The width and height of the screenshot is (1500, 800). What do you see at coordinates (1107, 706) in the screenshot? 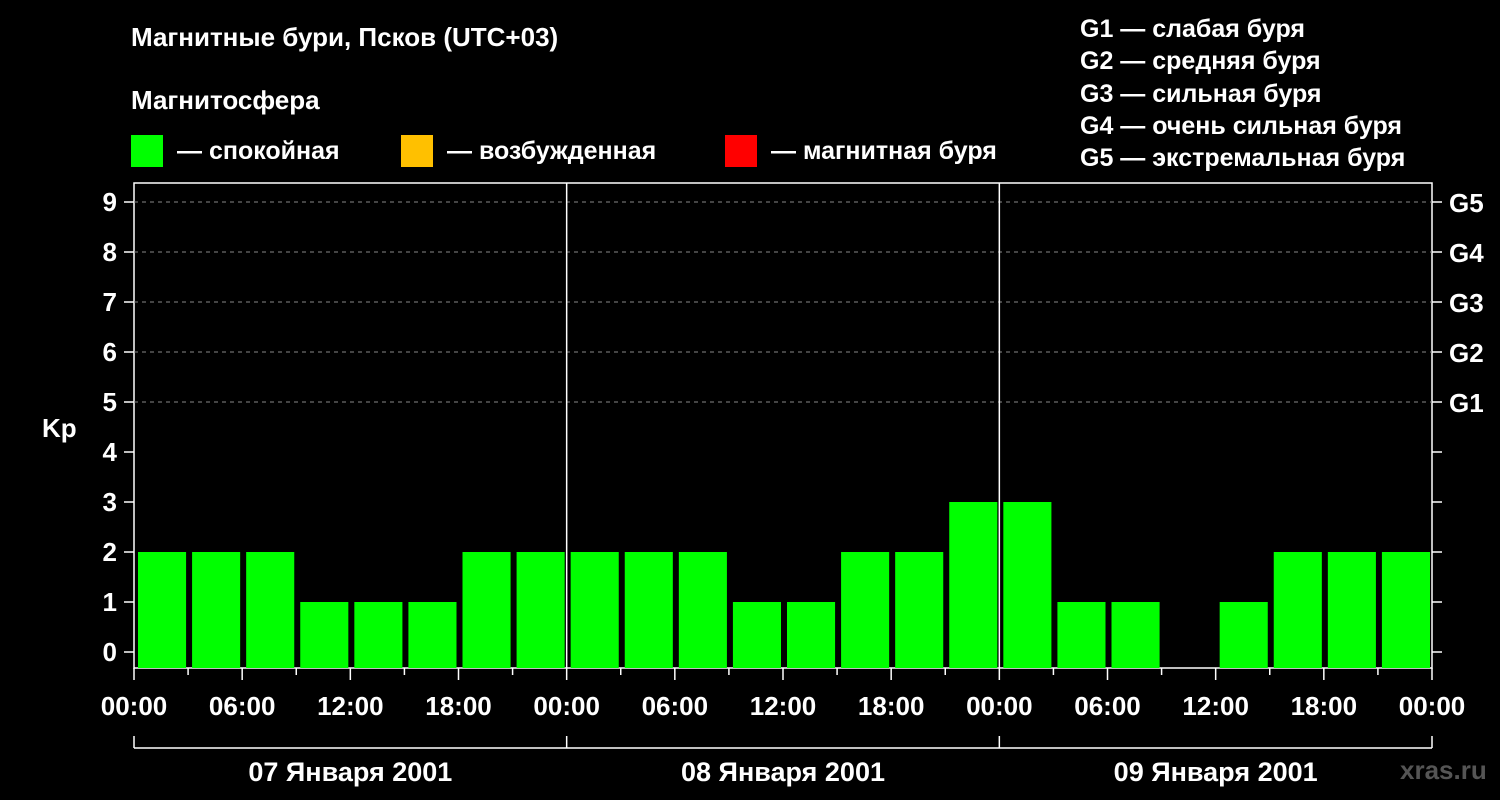
I see `x-tick-label-9: 06:00` at bounding box center [1107, 706].